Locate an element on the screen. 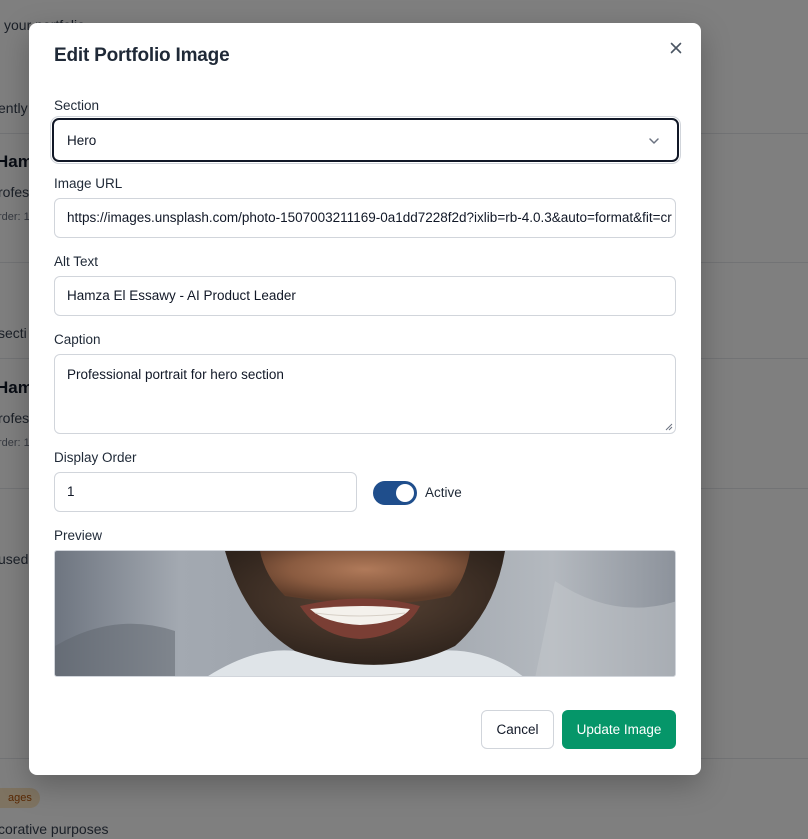 This screenshot has width=808, height=839. alt-text-value: Hamza El Essawy - AI Product Leader is located at coordinates (181, 295).